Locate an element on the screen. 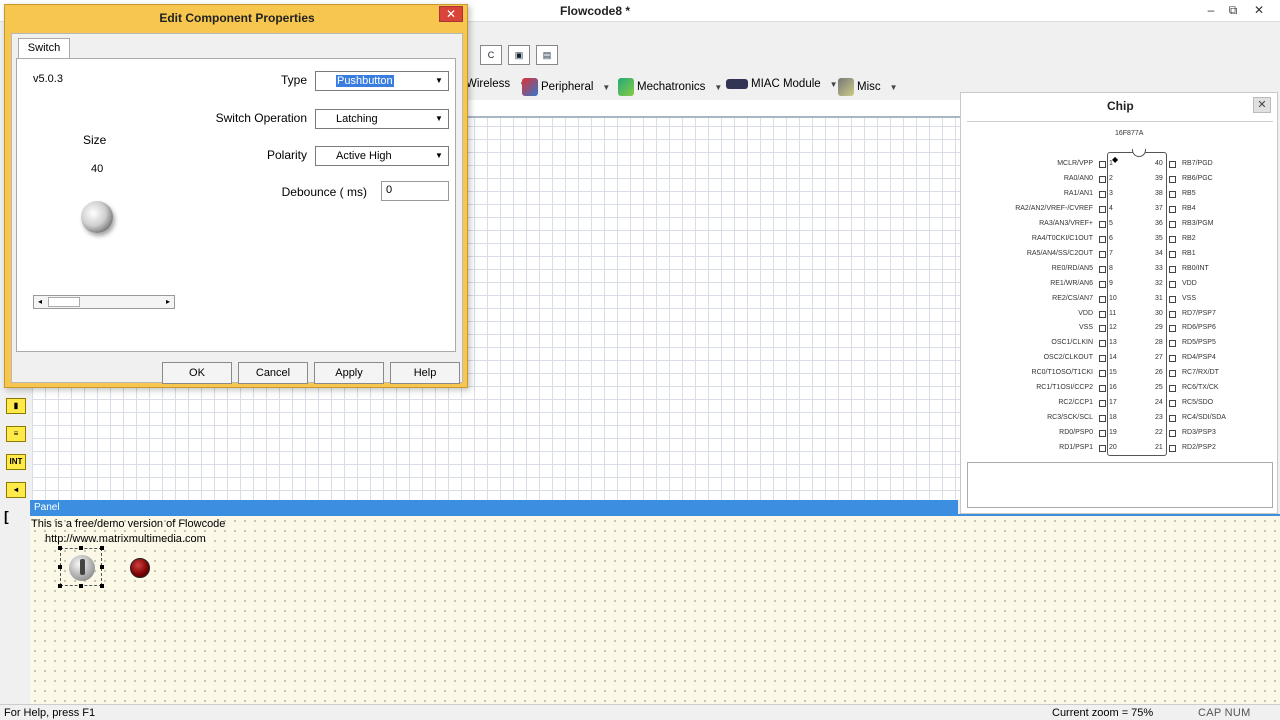 Image resolution: width=1280 pixels, height=720 pixels. pin-label: RD1/PSP1 is located at coordinates (1076, 448).